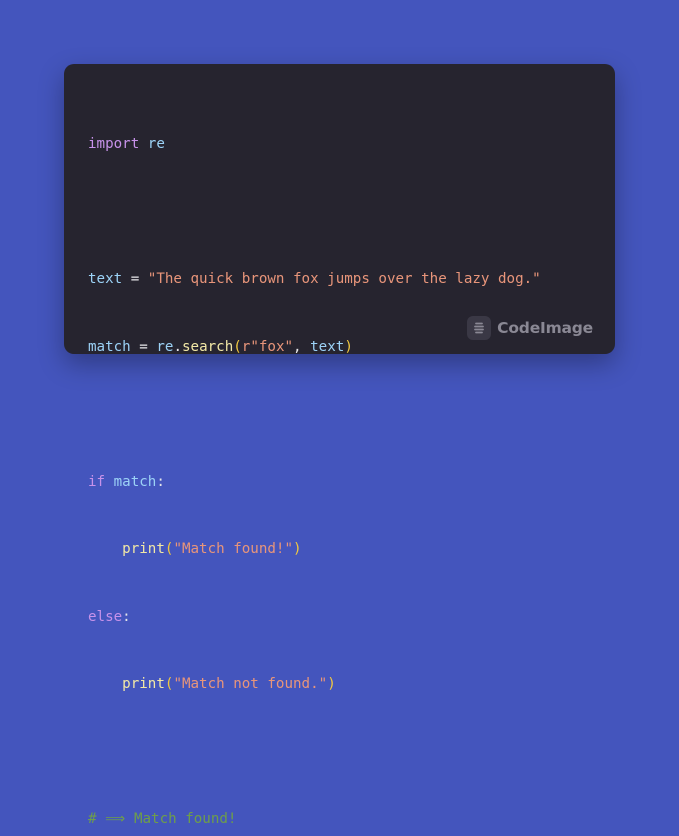  What do you see at coordinates (302, 346) in the screenshot?
I see `comma: ,` at bounding box center [302, 346].